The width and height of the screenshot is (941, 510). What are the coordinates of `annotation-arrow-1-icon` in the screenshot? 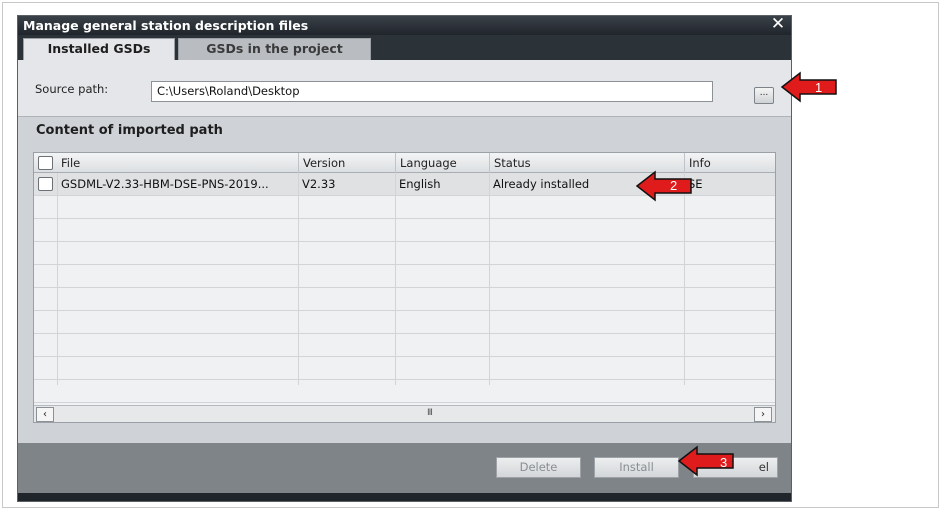 It's located at (808, 87).